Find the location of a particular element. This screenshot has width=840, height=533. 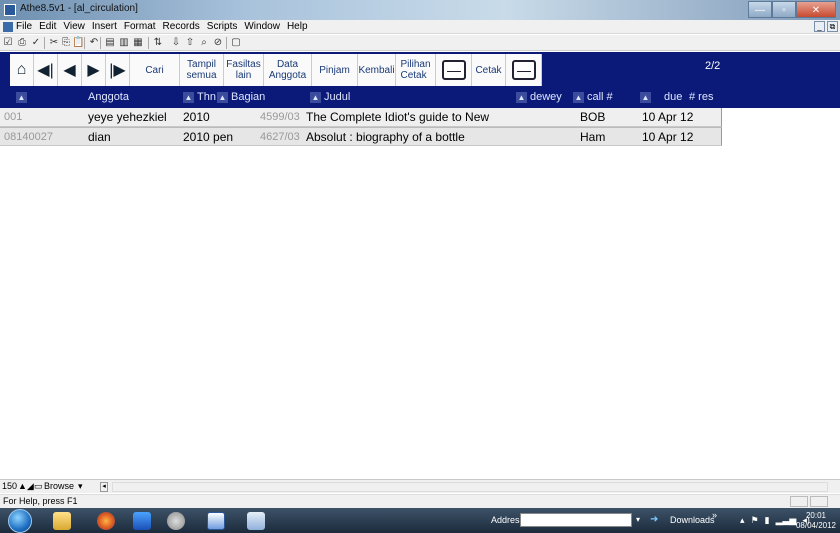

pilihan-cetak-label: Pilihan Cetak is located at coordinates (415, 70).